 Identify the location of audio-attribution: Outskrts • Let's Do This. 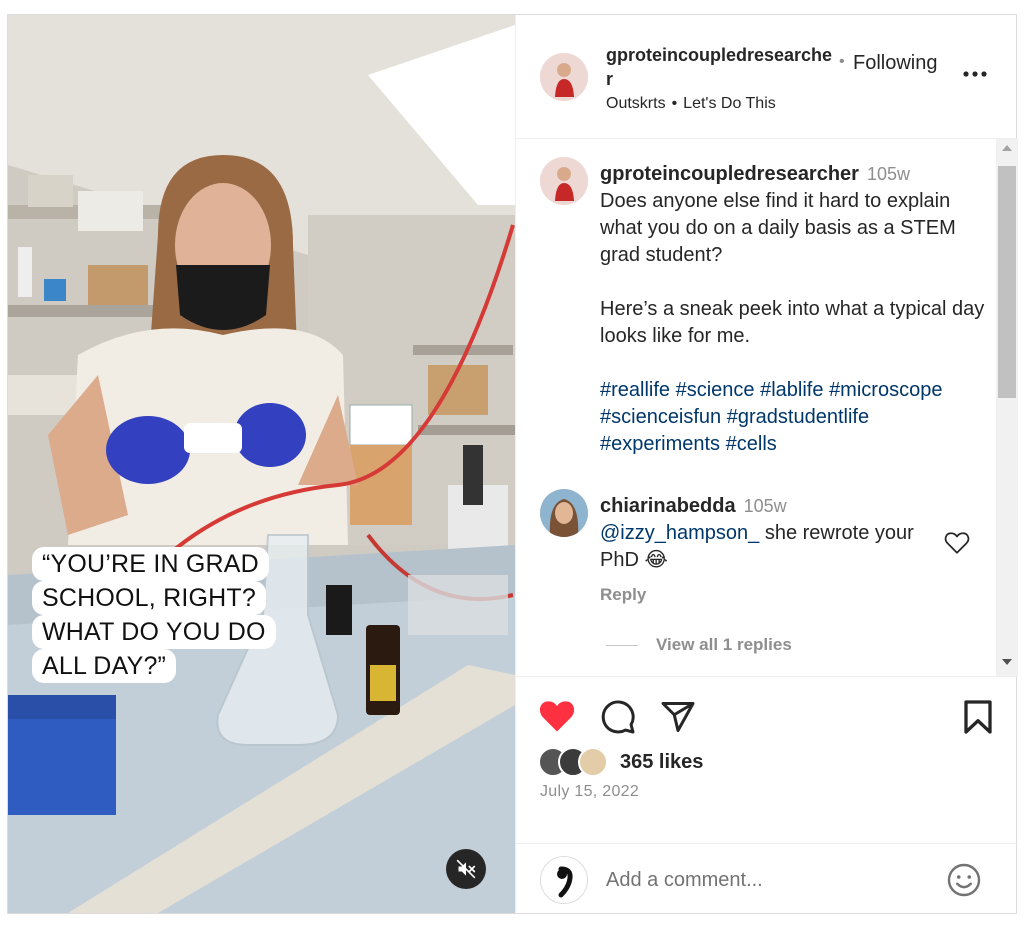
(691, 104).